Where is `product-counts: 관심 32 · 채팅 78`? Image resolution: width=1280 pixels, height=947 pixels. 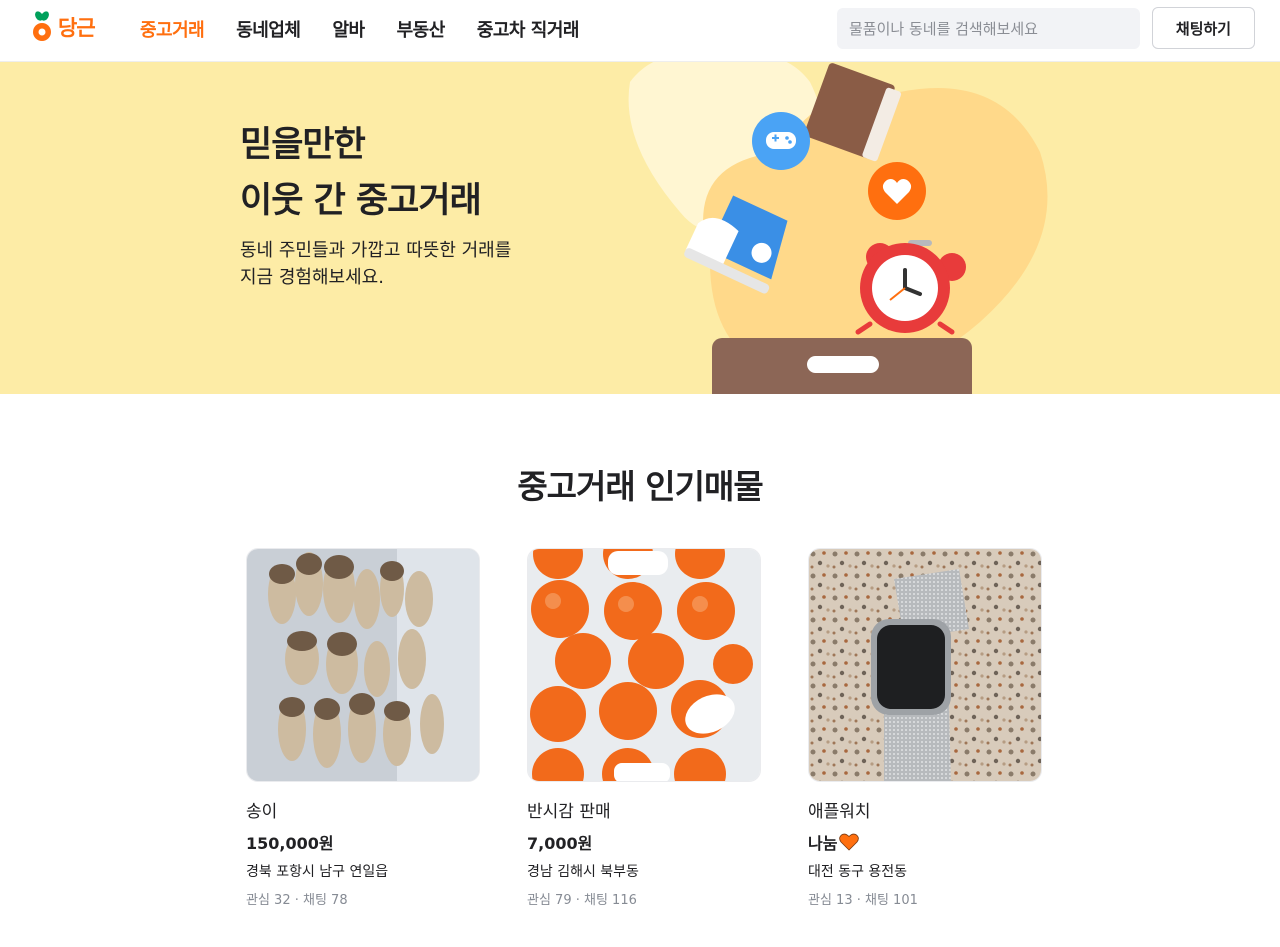 product-counts: 관심 32 · 채팅 78 is located at coordinates (297, 900).